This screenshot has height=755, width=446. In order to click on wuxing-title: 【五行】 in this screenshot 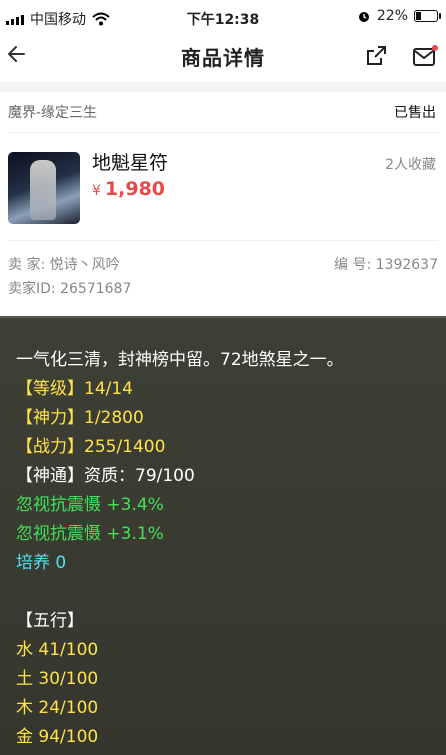, I will do `click(50, 621)`.